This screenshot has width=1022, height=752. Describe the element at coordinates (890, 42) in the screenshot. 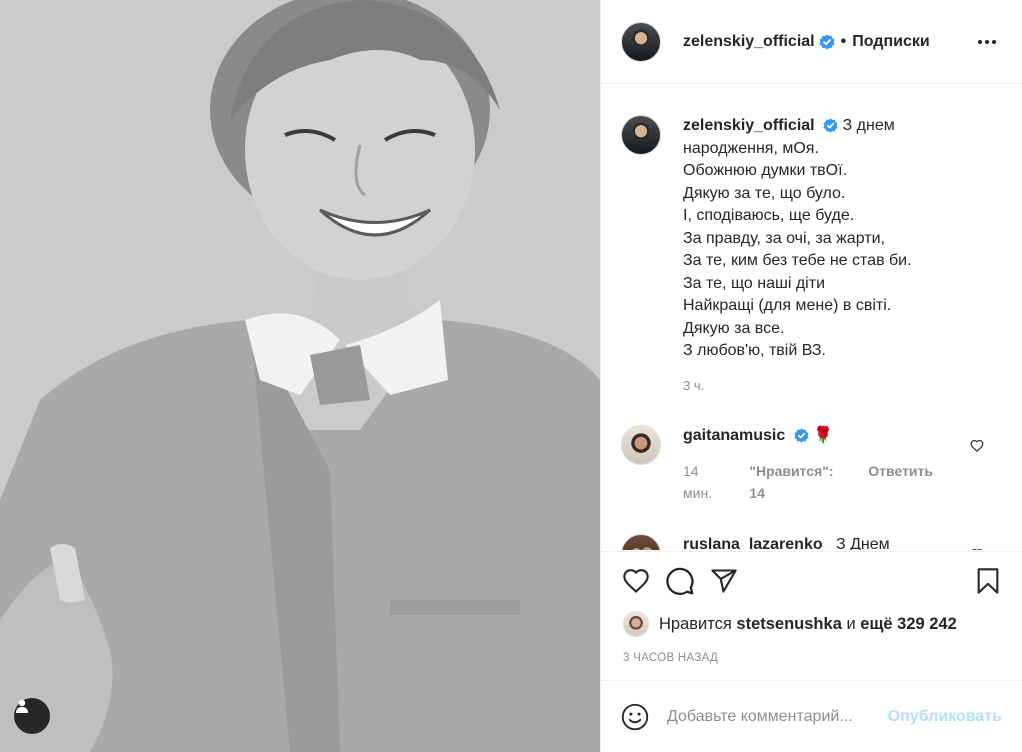

I see `following-button: Подписки` at that location.